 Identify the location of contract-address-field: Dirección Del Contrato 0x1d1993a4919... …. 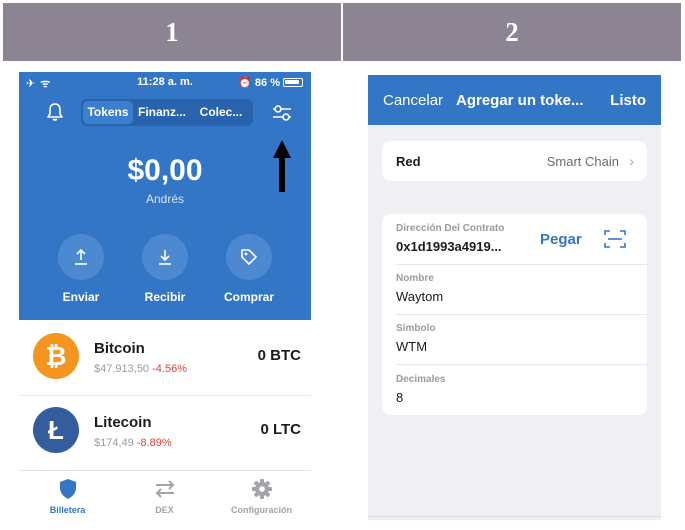
(514, 239).